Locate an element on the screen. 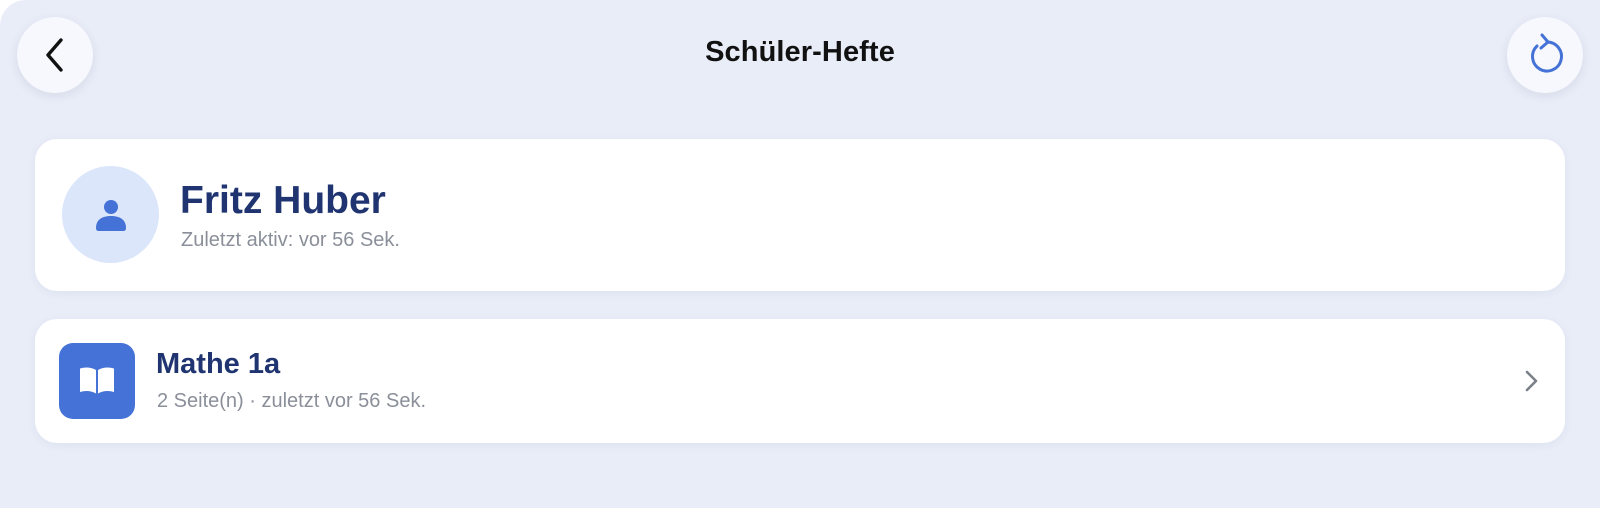 The image size is (1600, 508). refresh-icon is located at coordinates (1547, 53).